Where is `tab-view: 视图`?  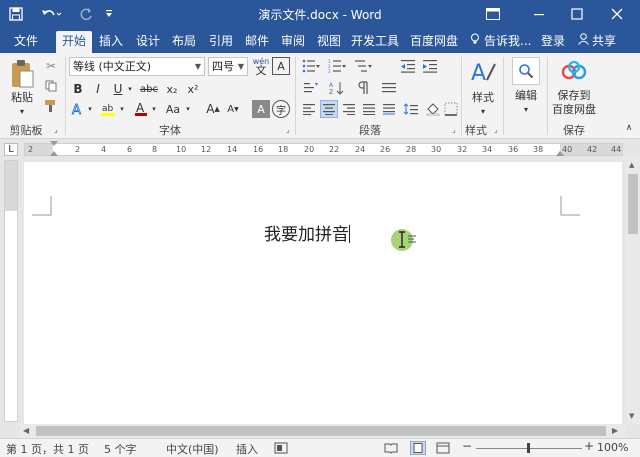
tab-view: 视图 is located at coordinates (329, 42).